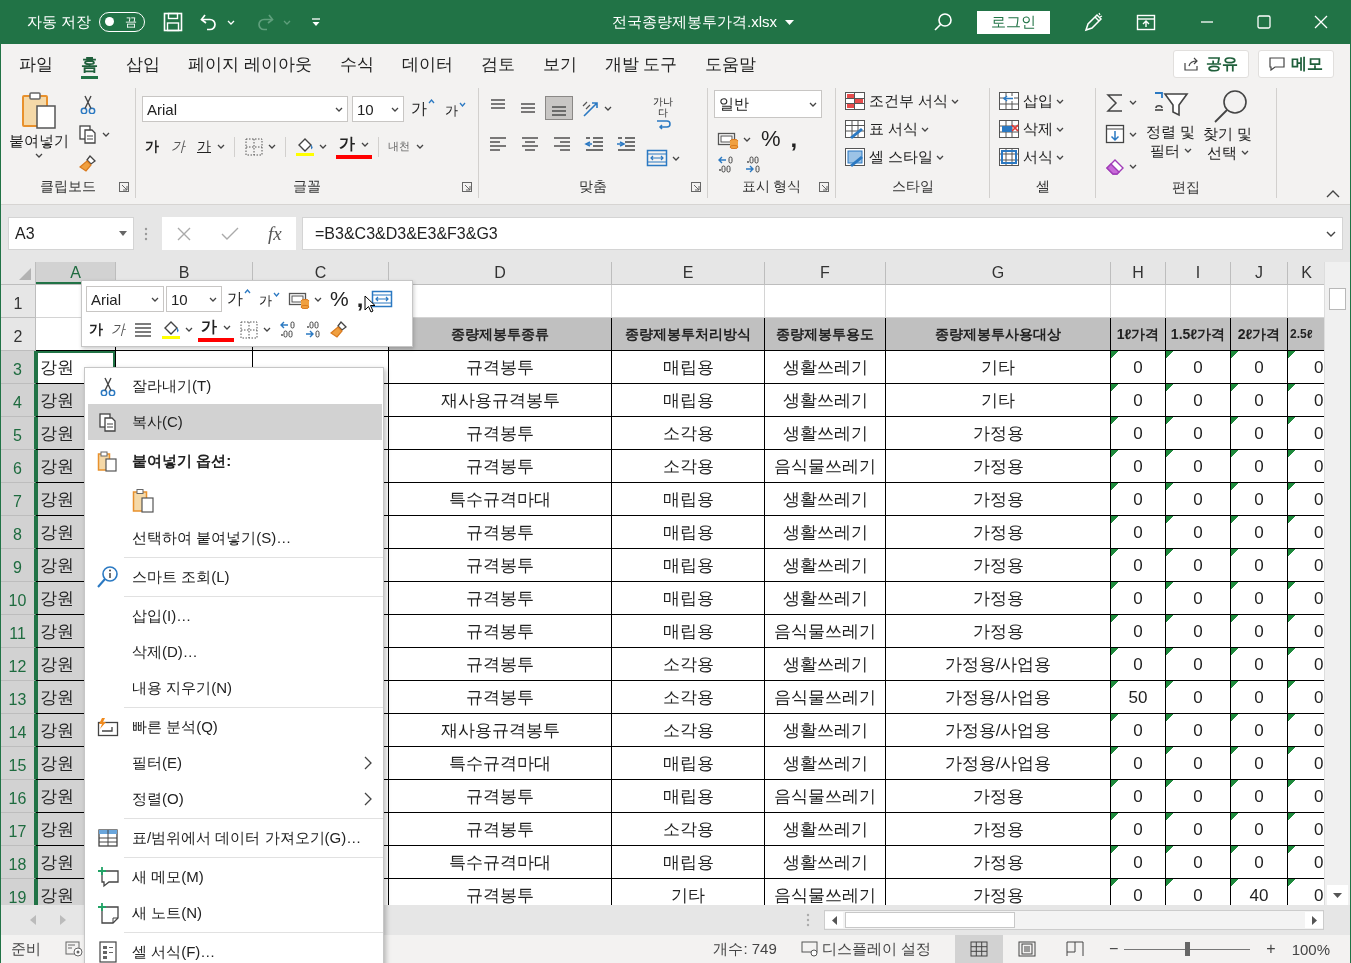  Describe the element at coordinates (235, 913) in the screenshot. I see `menu-item: 새 노트(N)` at that location.